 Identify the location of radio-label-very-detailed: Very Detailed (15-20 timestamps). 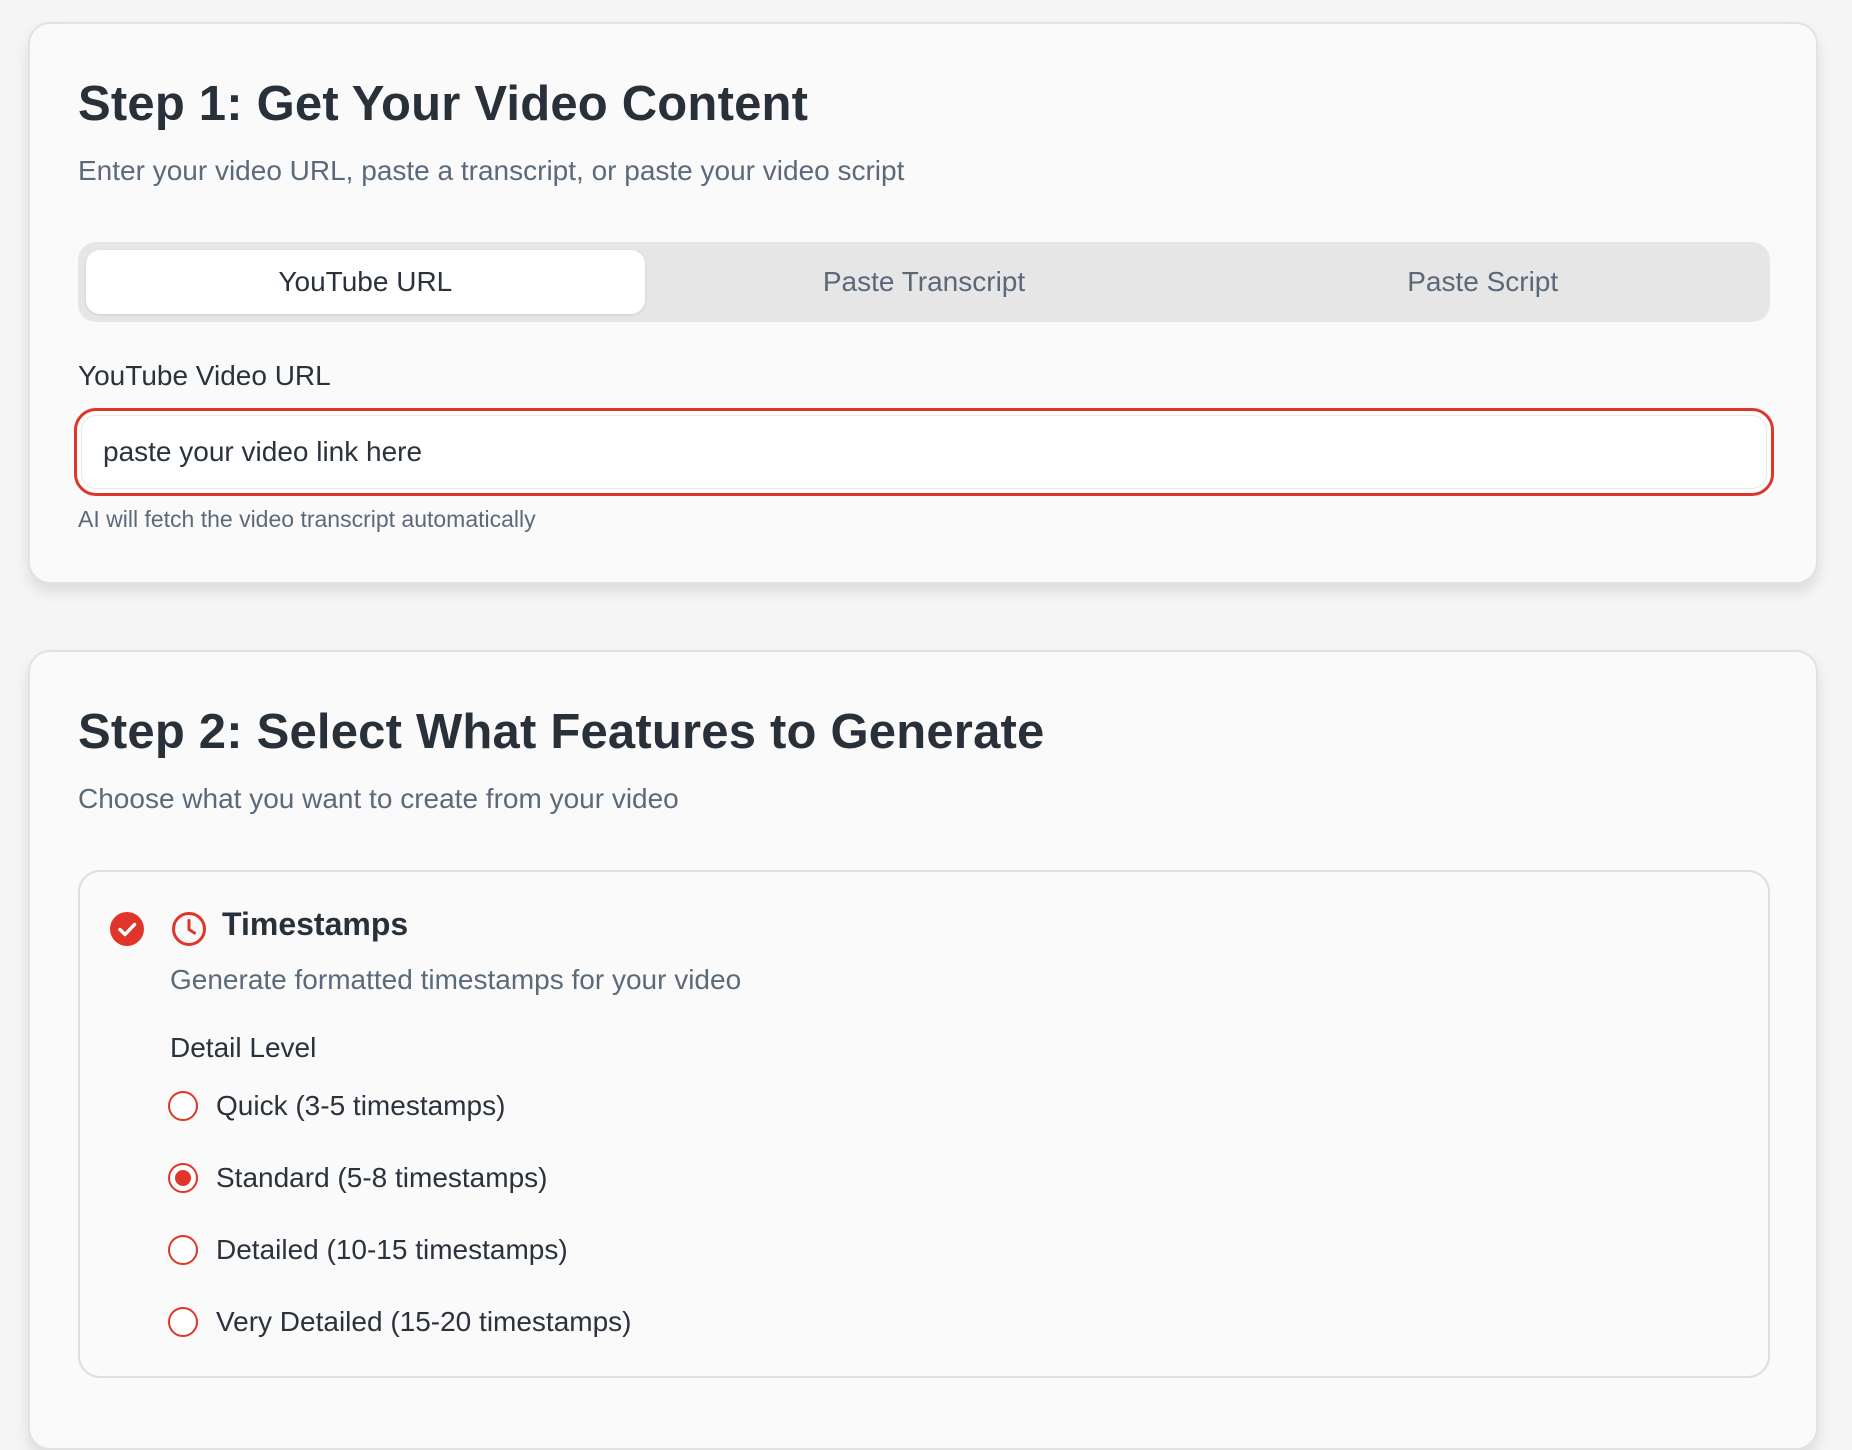
(424, 1321).